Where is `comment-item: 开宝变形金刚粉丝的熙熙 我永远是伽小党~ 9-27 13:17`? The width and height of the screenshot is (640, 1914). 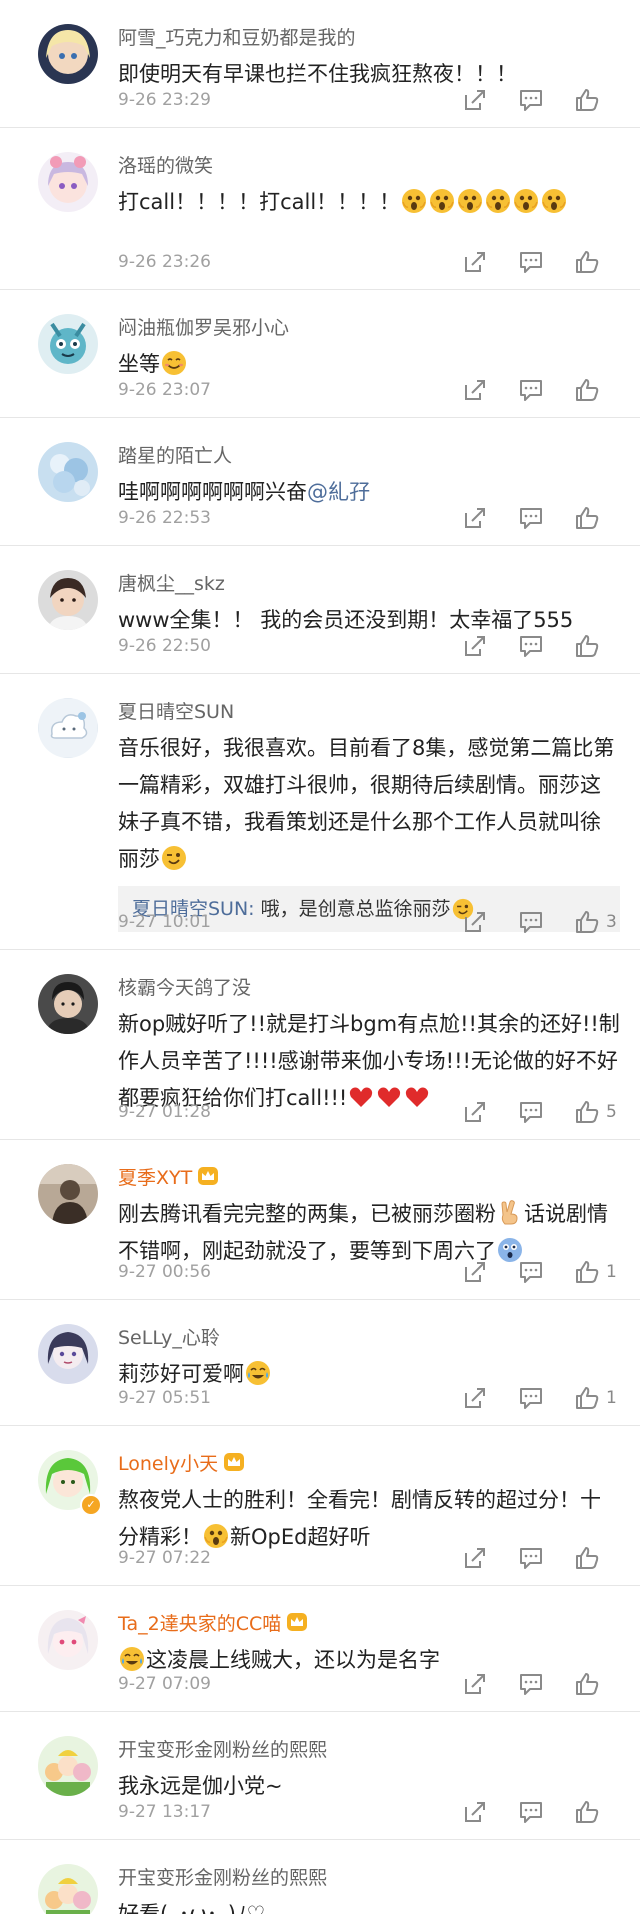
comment-item: 开宝变形金刚粉丝的熙熙 我永远是伽小党~ 9-27 13:17 is located at coordinates (320, 1776).